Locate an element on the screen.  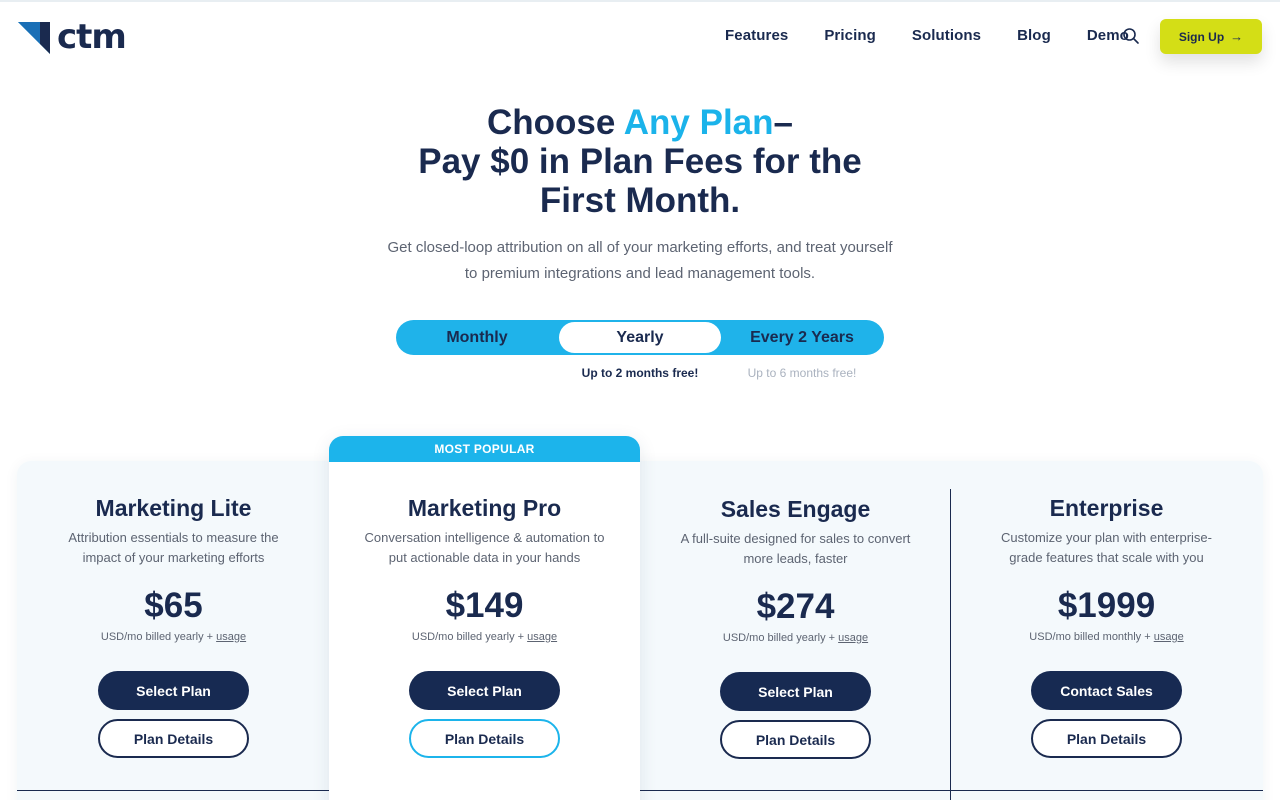
top-border is located at coordinates (640, 1).